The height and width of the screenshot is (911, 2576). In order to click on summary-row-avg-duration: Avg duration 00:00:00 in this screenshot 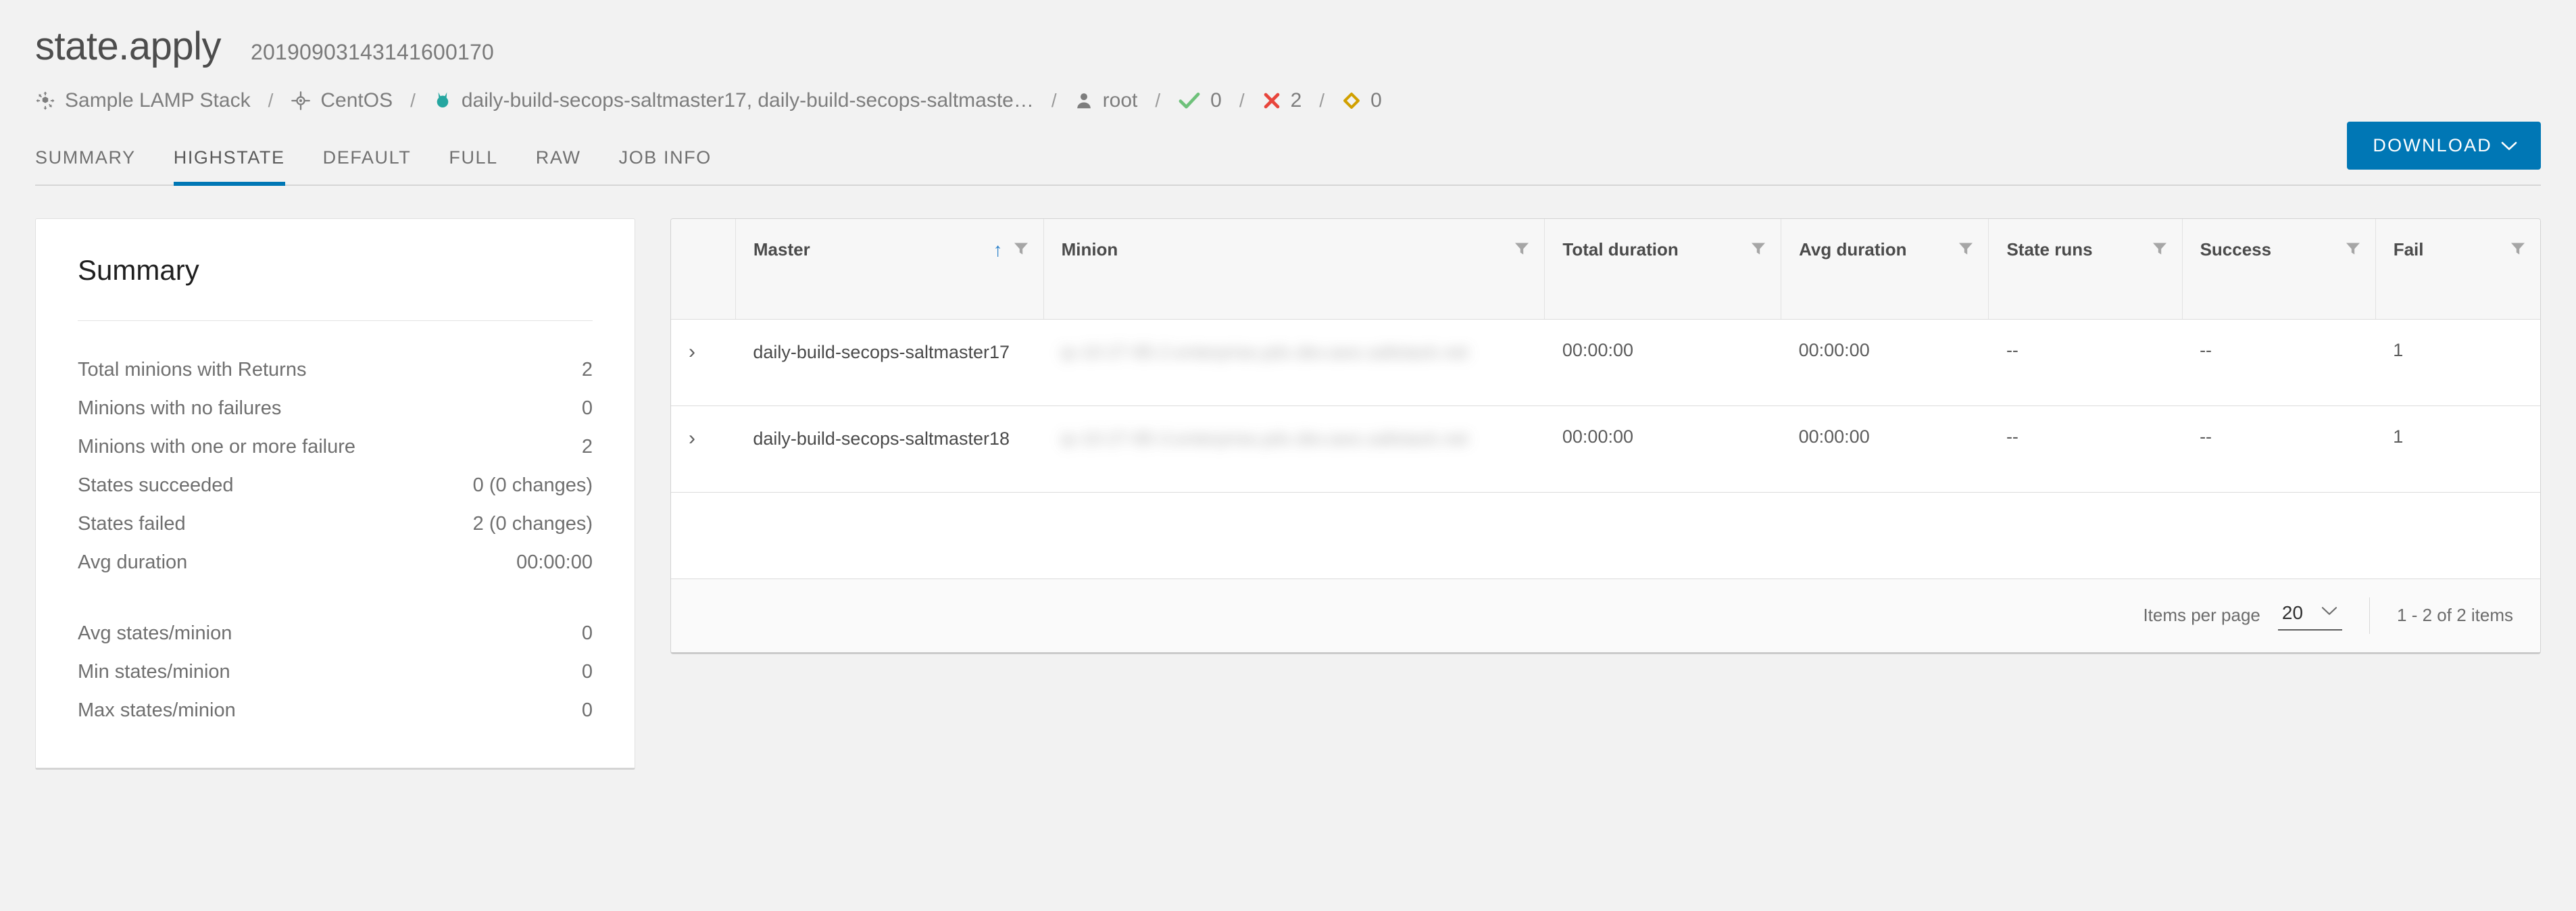, I will do `click(335, 562)`.